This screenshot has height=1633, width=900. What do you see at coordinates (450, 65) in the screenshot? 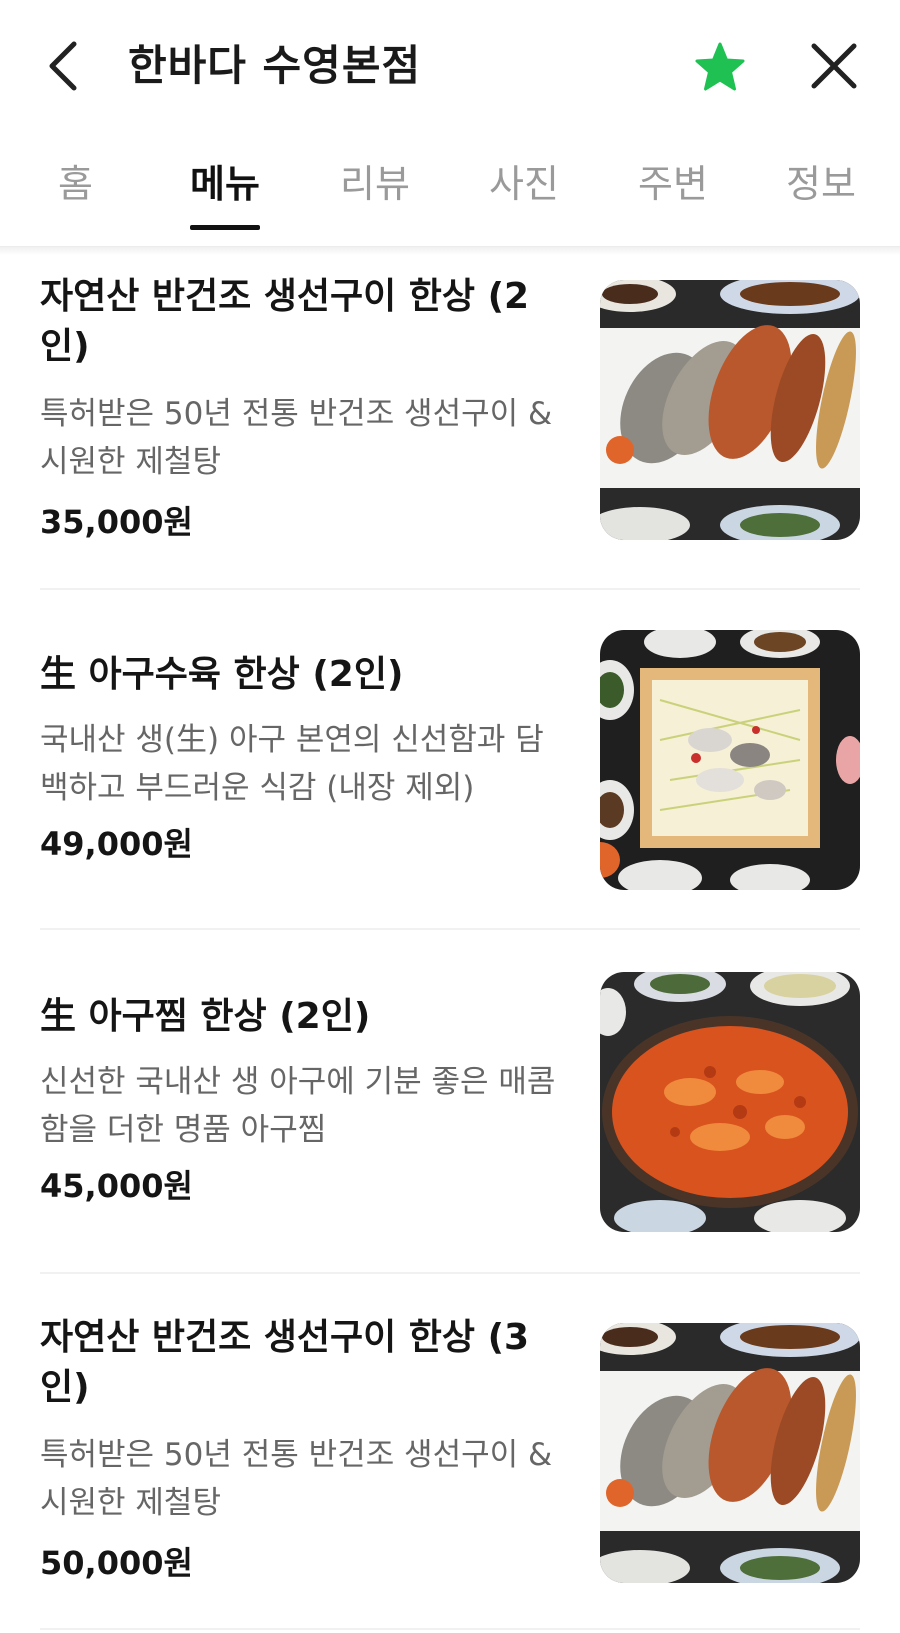
I see `header-bar: 한바다 수영본점` at bounding box center [450, 65].